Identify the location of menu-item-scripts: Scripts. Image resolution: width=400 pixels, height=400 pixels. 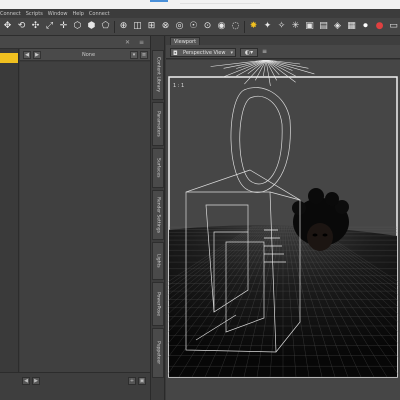
(34, 14).